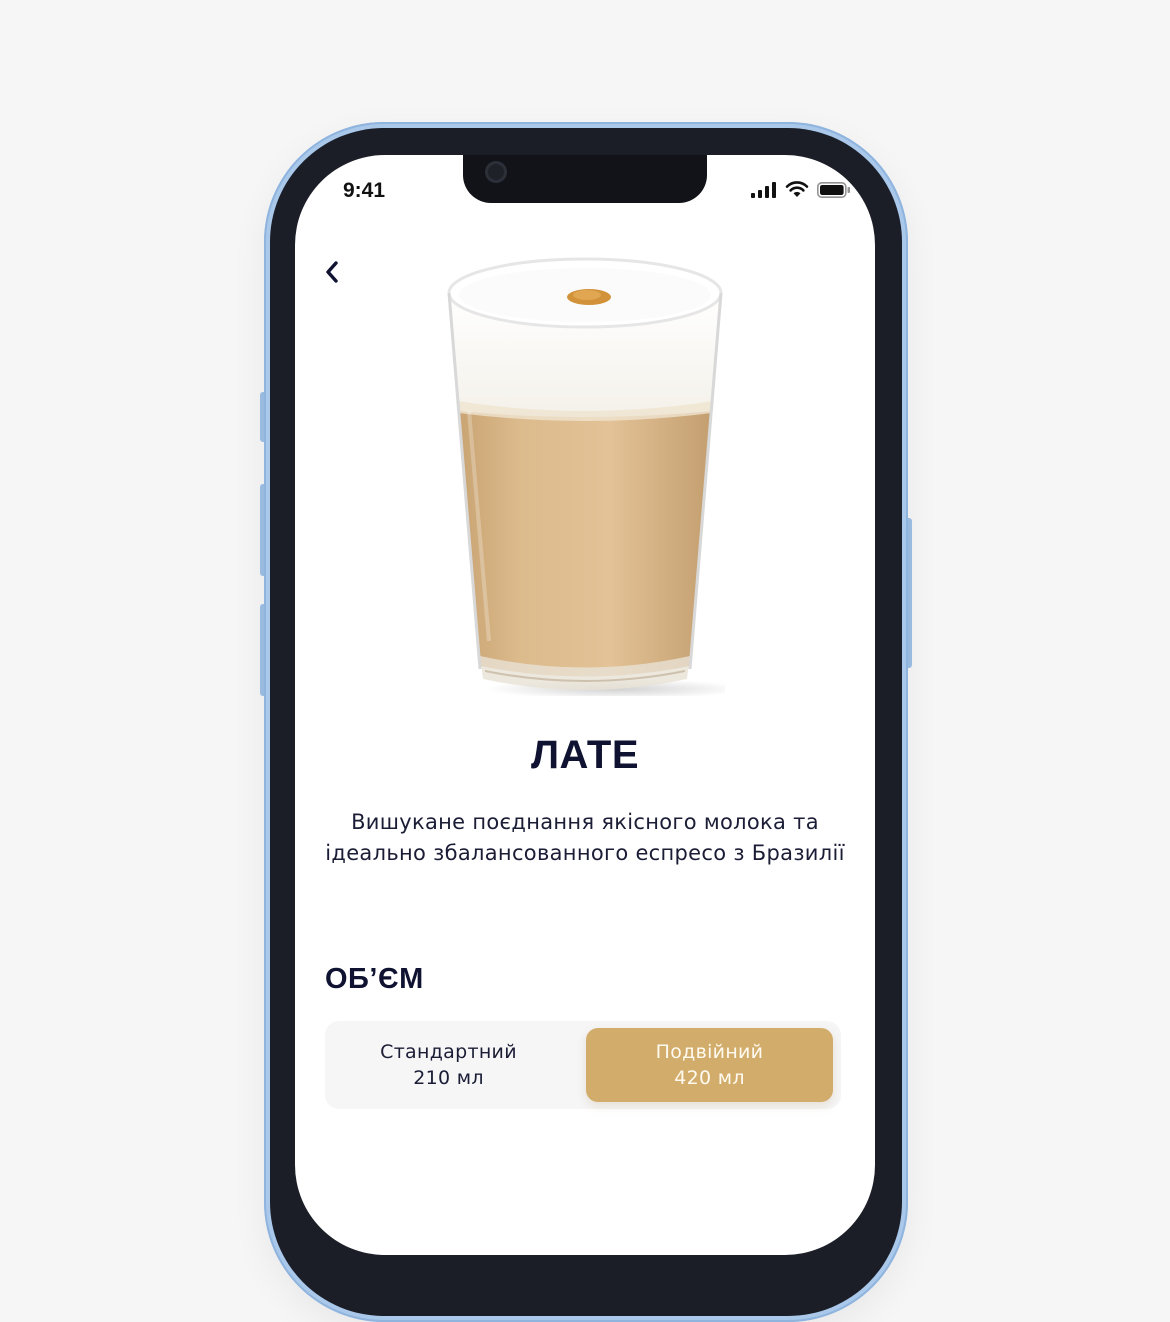  I want to click on volume-label: ОБ’ЄМ, so click(374, 979).